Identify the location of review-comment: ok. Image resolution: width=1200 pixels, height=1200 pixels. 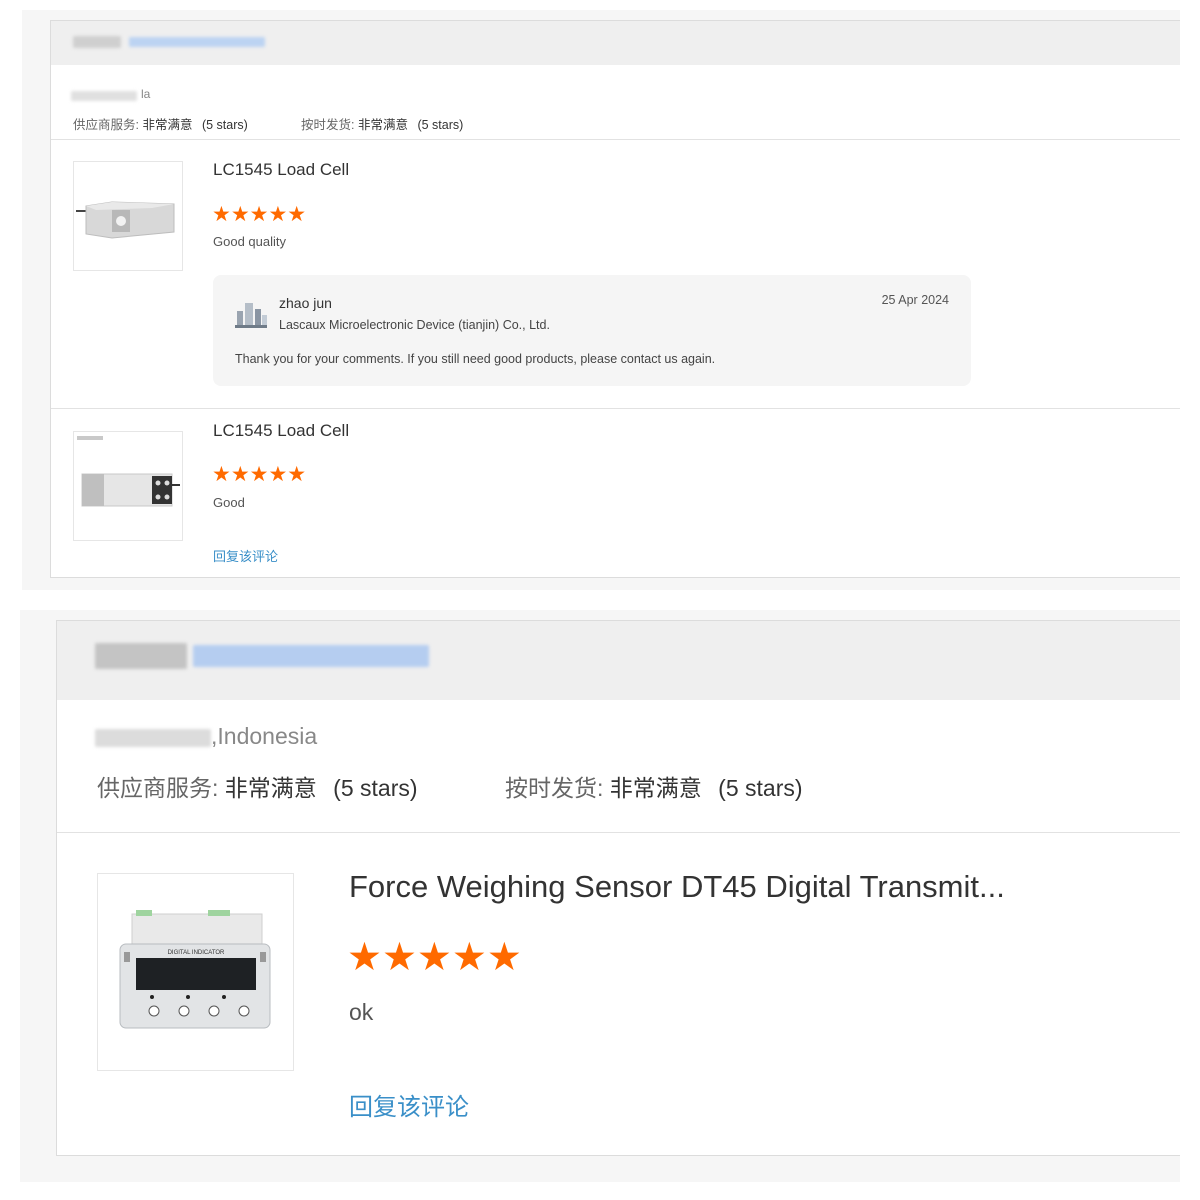
(361, 1012).